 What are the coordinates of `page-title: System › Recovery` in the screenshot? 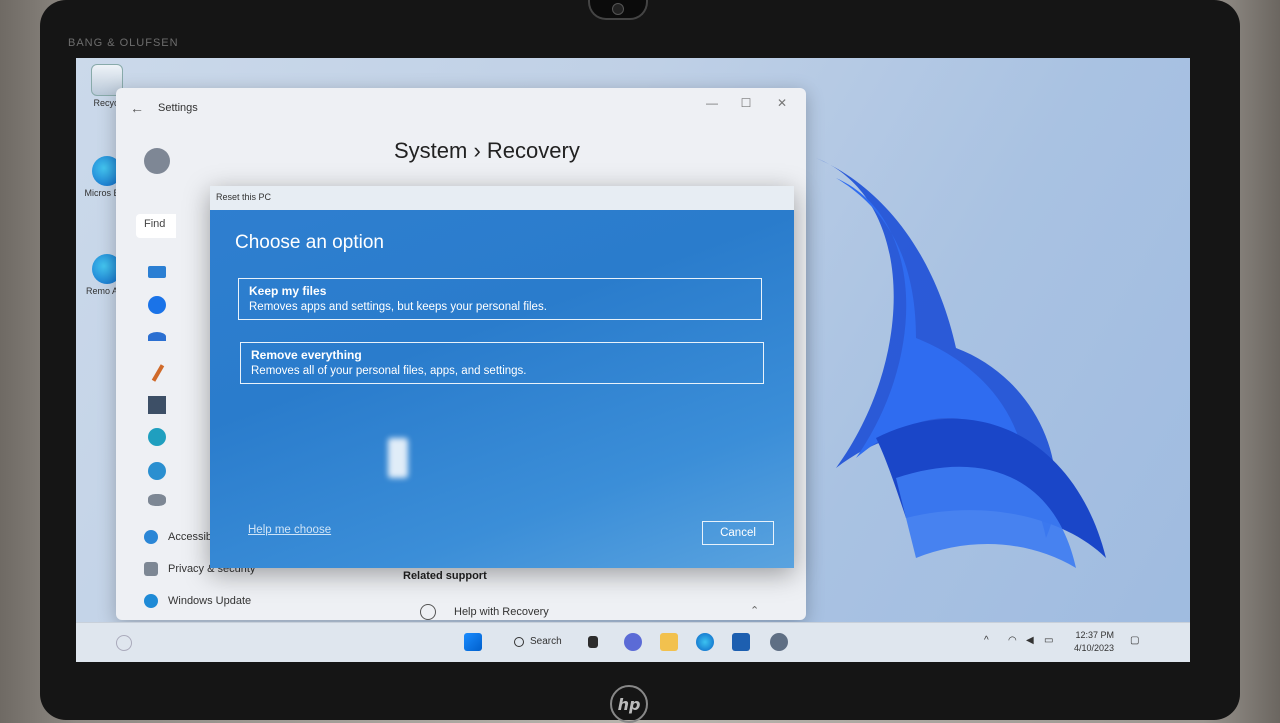 It's located at (487, 150).